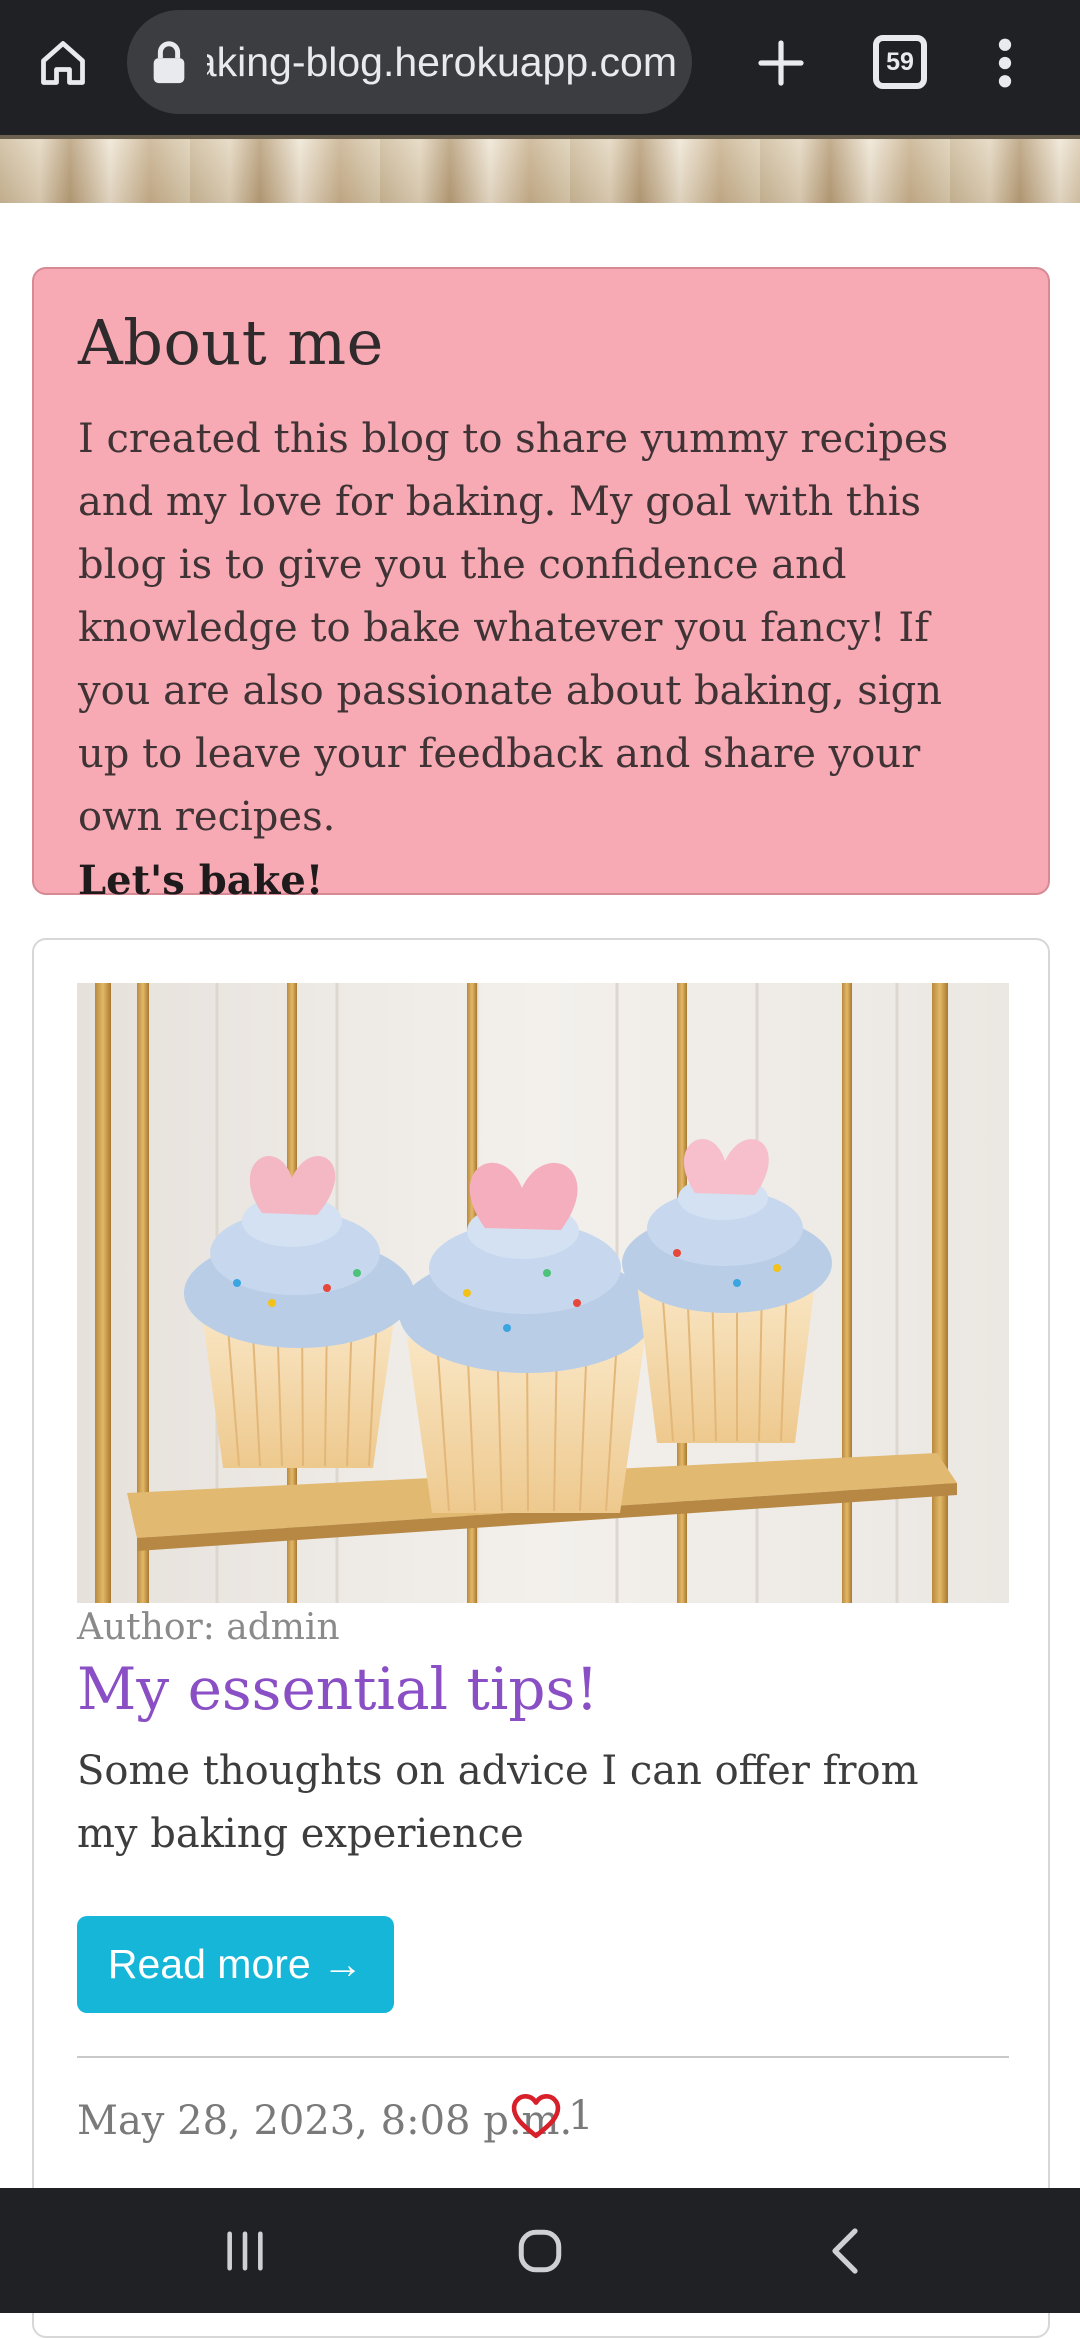  What do you see at coordinates (543, 2057) in the screenshot?
I see `divider` at bounding box center [543, 2057].